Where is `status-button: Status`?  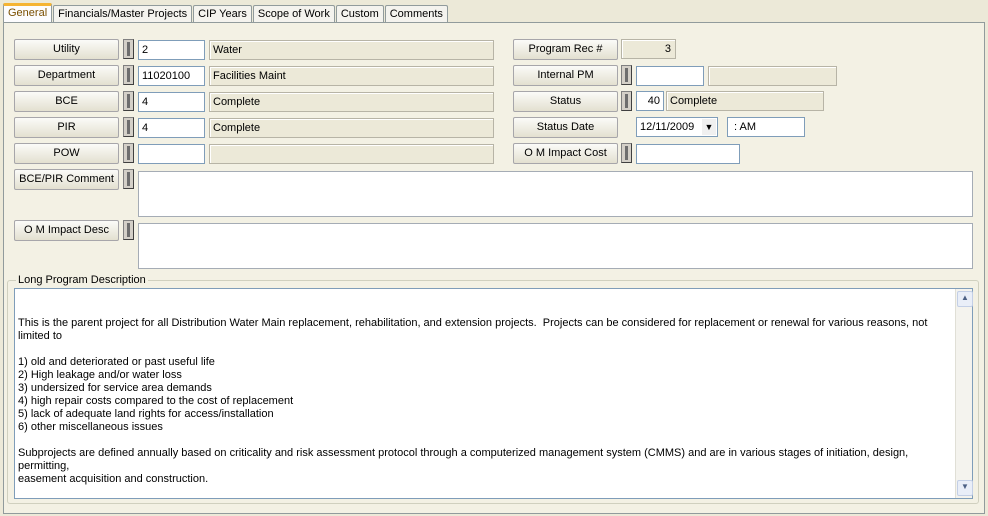
status-button: Status is located at coordinates (565, 101).